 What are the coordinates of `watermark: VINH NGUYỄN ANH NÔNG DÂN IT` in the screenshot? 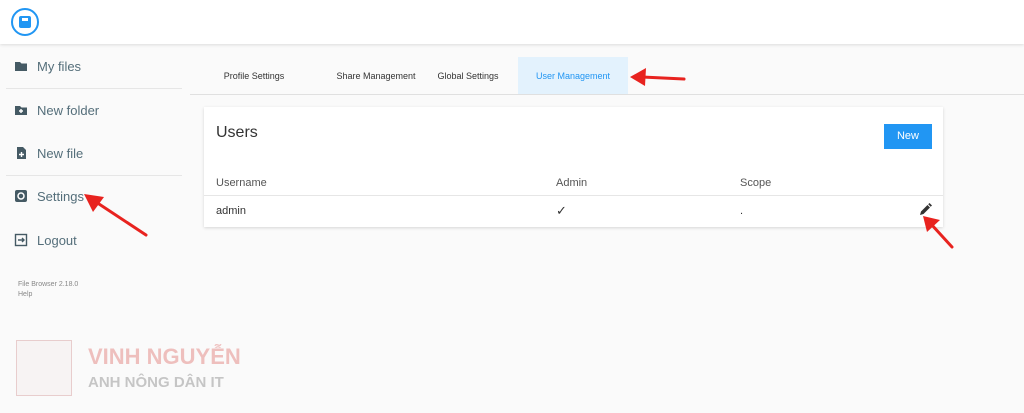 It's located at (136, 369).